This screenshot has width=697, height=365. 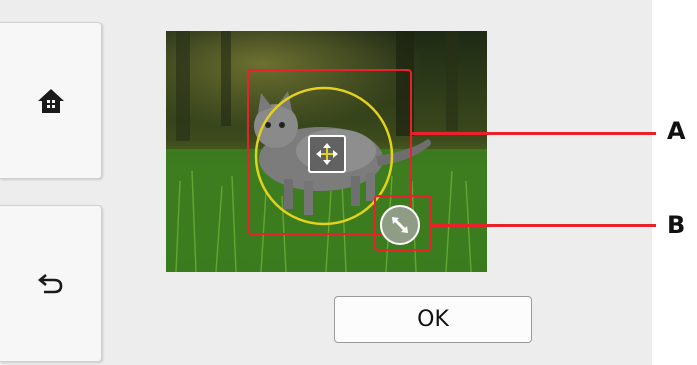 I want to click on callout-label-b: B, so click(x=676, y=225).